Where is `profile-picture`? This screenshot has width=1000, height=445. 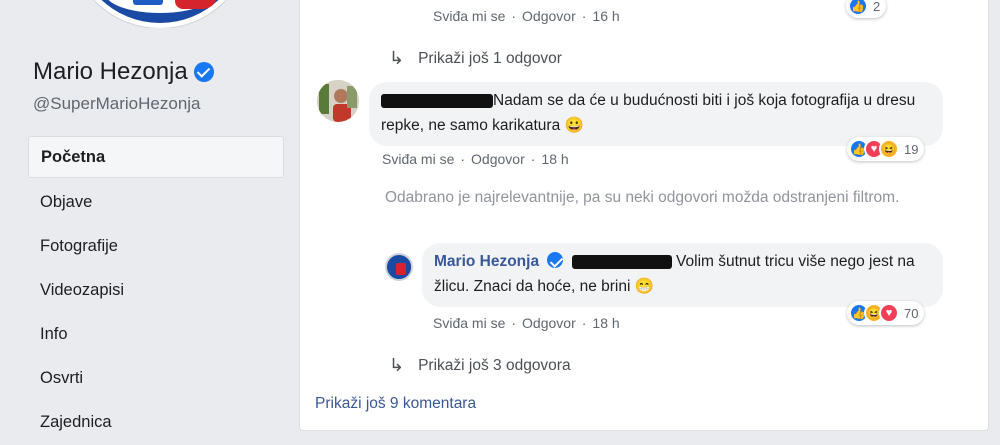
profile-picture is located at coordinates (160, 14).